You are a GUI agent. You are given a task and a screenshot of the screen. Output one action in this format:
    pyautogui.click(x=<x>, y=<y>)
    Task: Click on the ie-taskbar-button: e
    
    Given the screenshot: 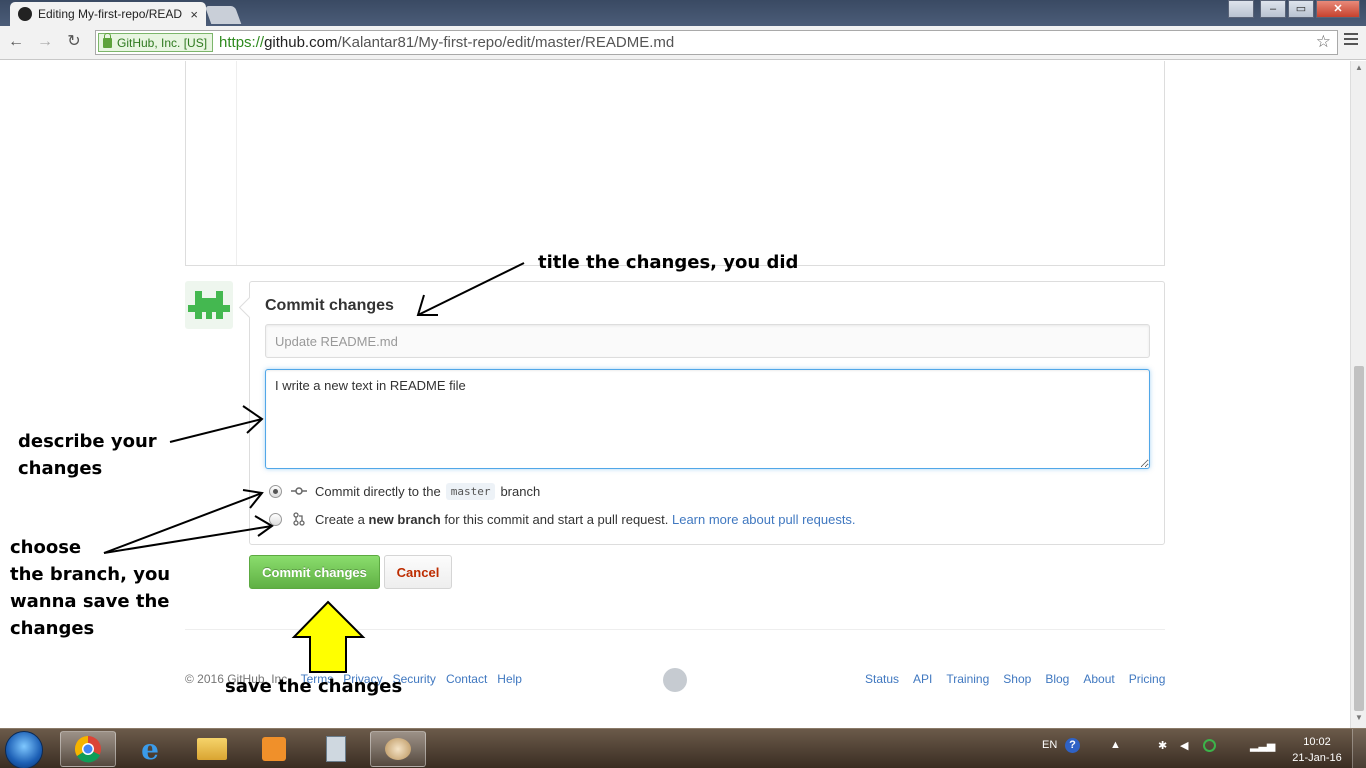 What is the action you would take?
    pyautogui.click(x=150, y=749)
    